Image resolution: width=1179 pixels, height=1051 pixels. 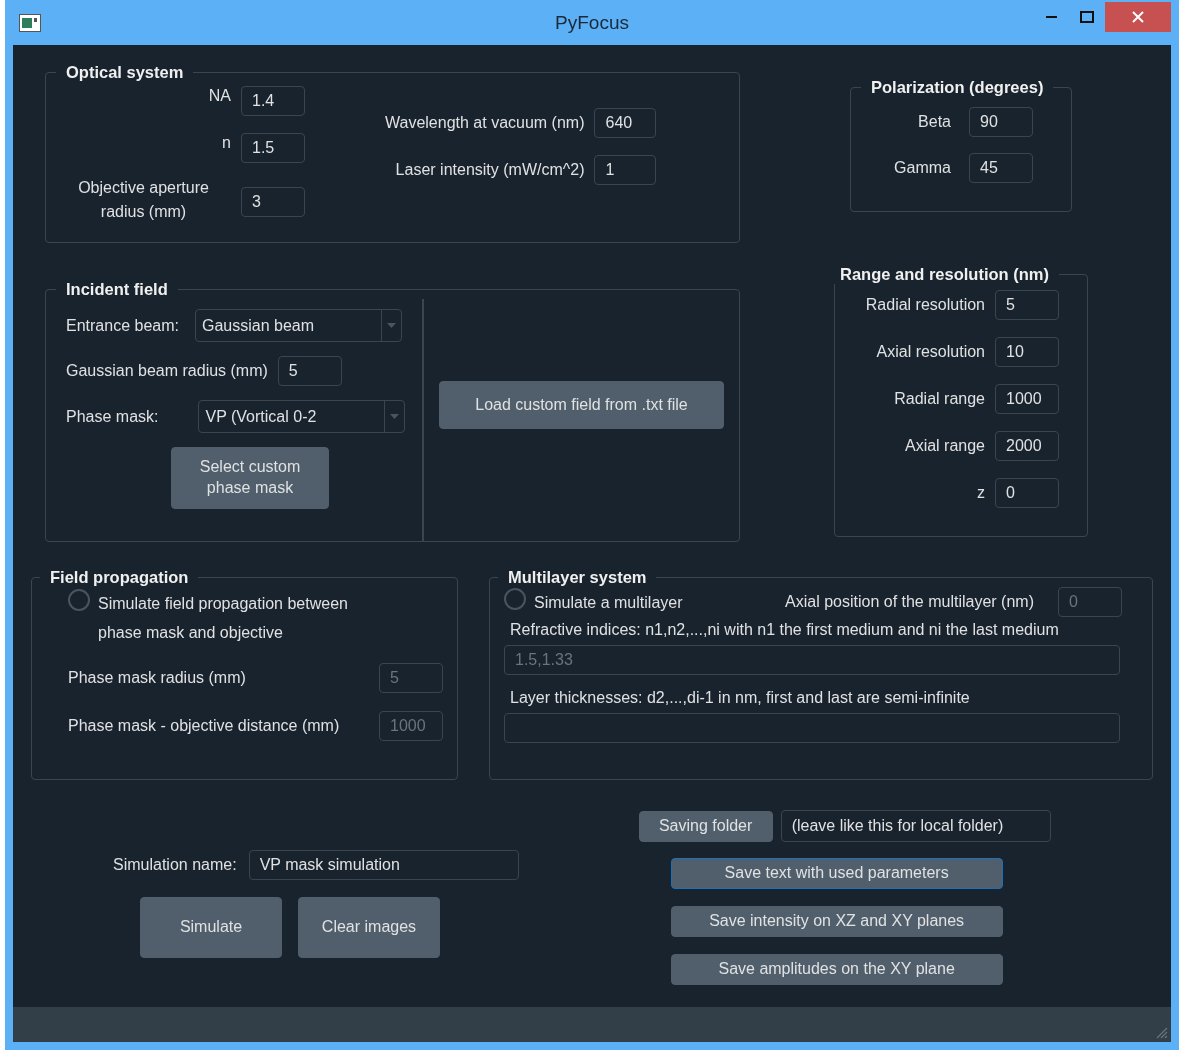 What do you see at coordinates (226, 143) in the screenshot?
I see `field-label: n` at bounding box center [226, 143].